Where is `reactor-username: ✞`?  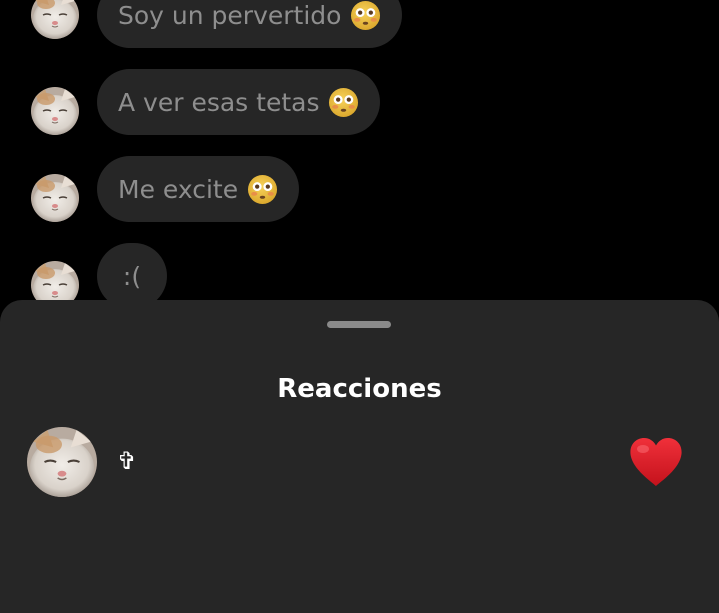 reactor-username: ✞ is located at coordinates (127, 461).